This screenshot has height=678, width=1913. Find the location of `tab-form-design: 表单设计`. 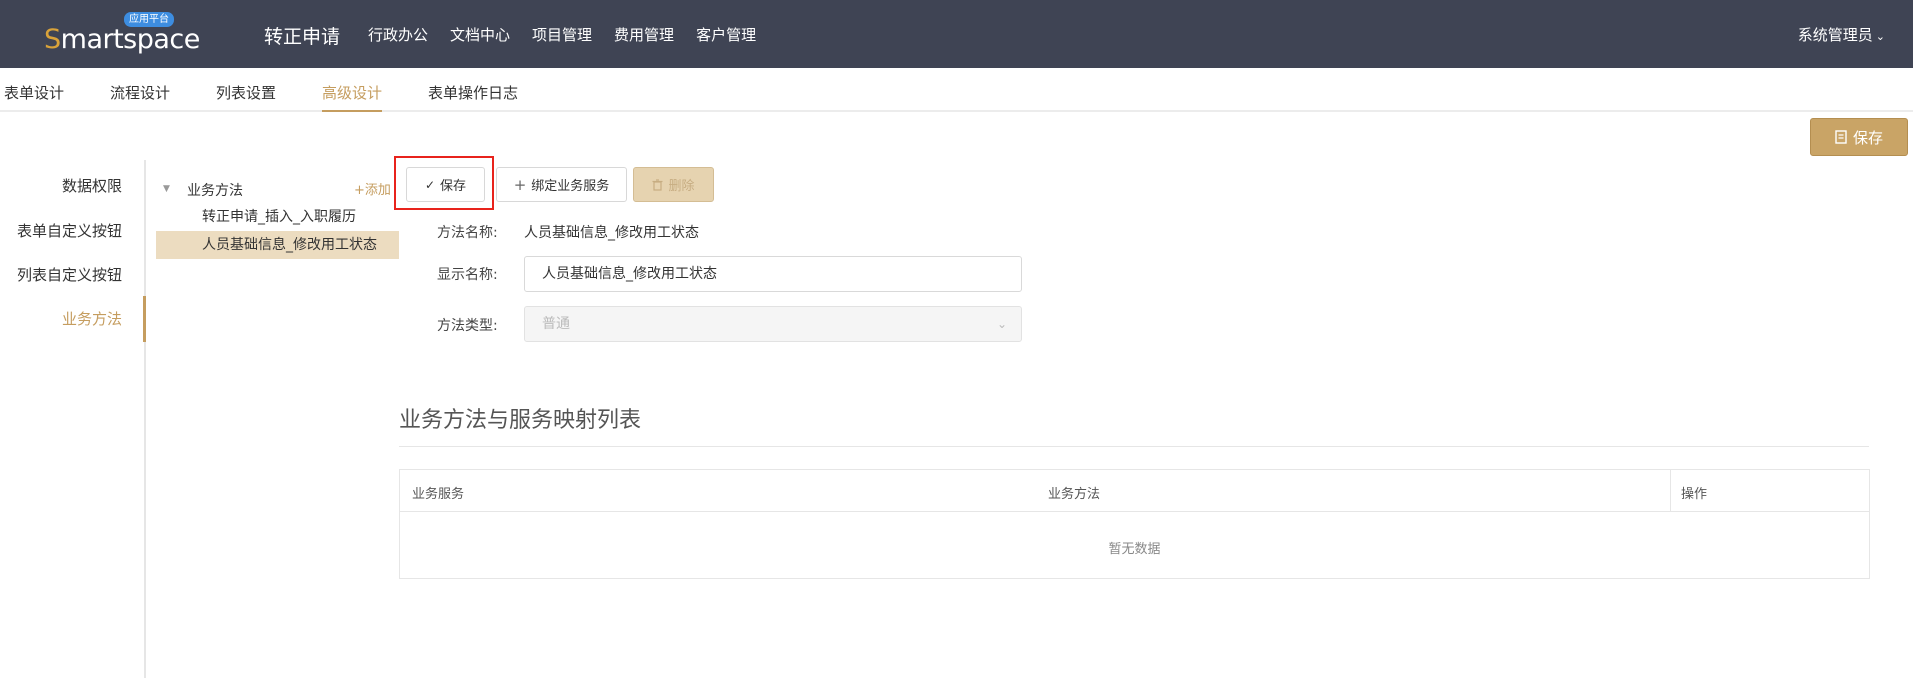

tab-form-design: 表单设计 is located at coordinates (34, 97).